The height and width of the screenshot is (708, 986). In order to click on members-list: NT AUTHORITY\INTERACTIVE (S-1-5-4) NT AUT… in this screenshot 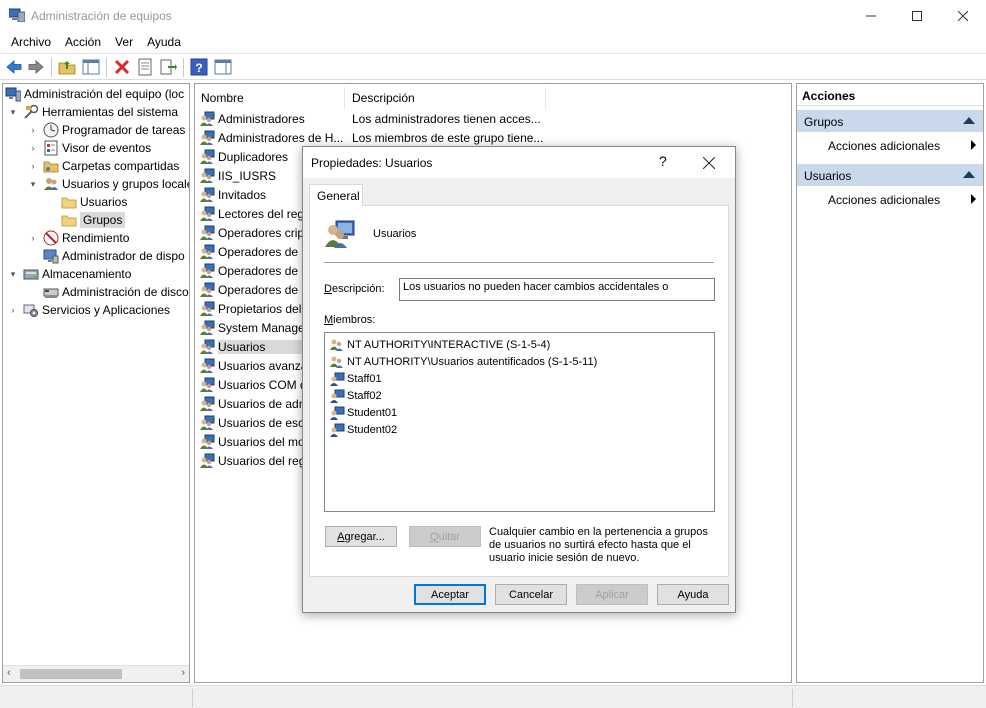, I will do `click(519, 422)`.